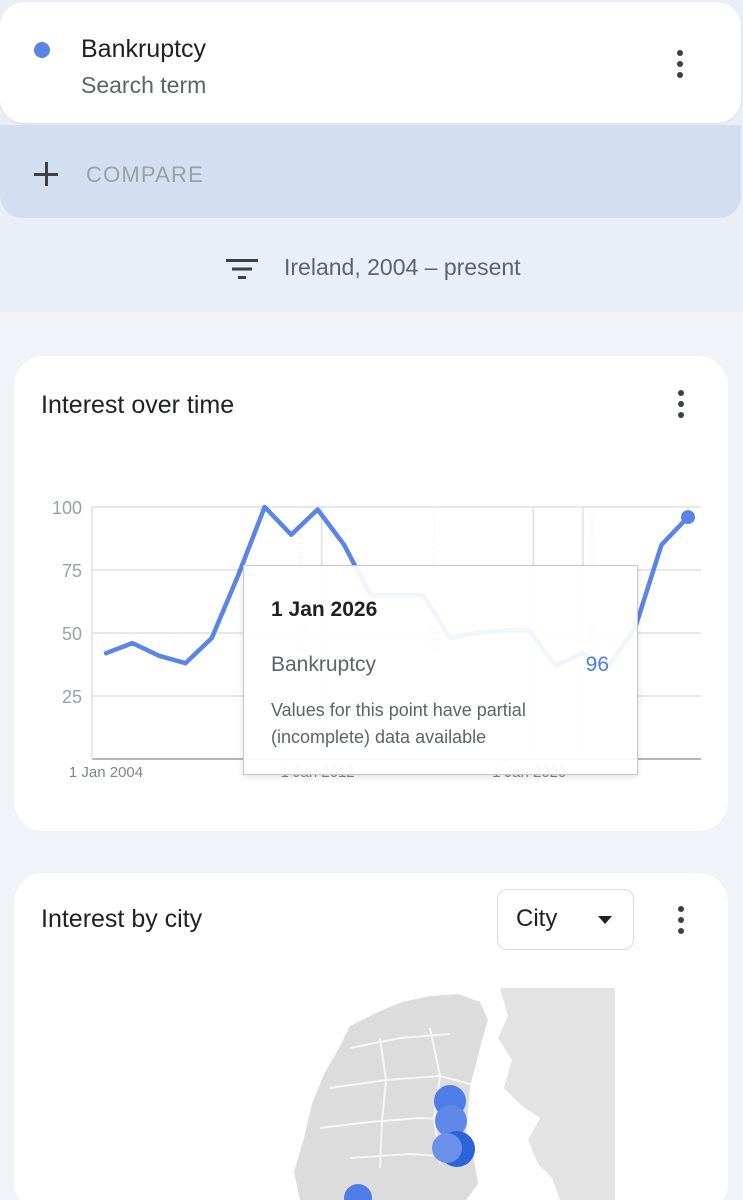  What do you see at coordinates (122, 919) in the screenshot?
I see `interest-by-city-title: Interest by city` at bounding box center [122, 919].